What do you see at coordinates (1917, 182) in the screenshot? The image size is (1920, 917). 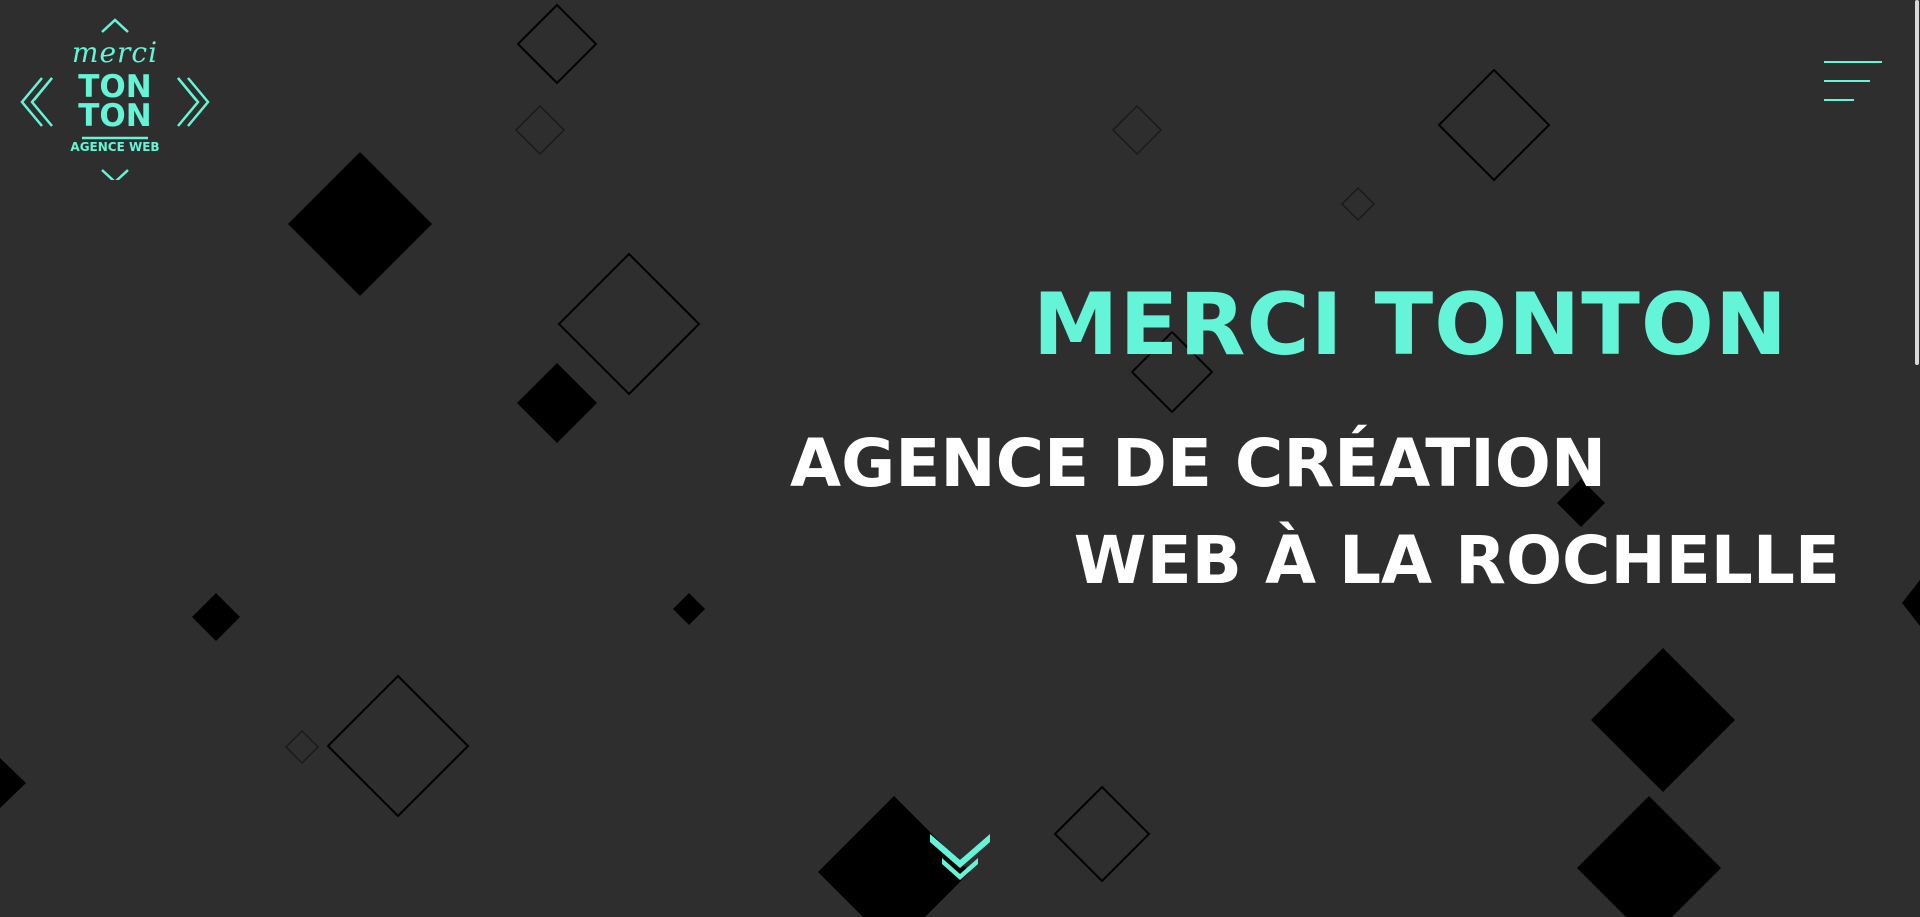 I see `page-scrollbar` at bounding box center [1917, 182].